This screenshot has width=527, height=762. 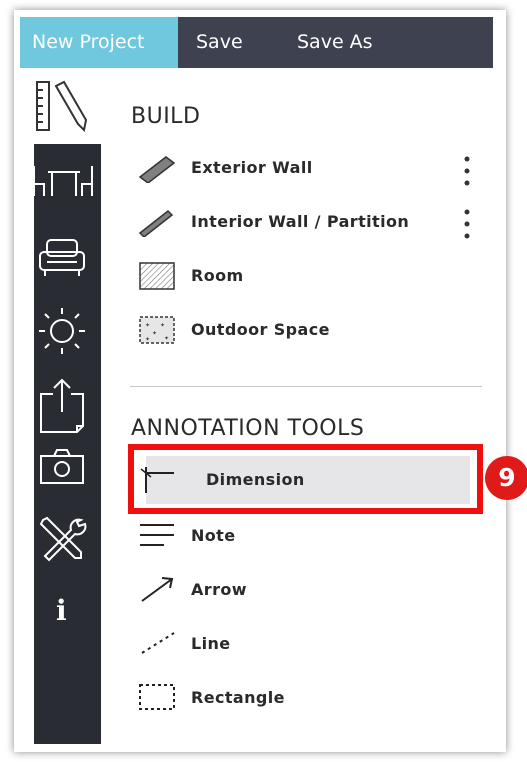 I want to click on new-project-menu: New Project, so click(x=99, y=42).